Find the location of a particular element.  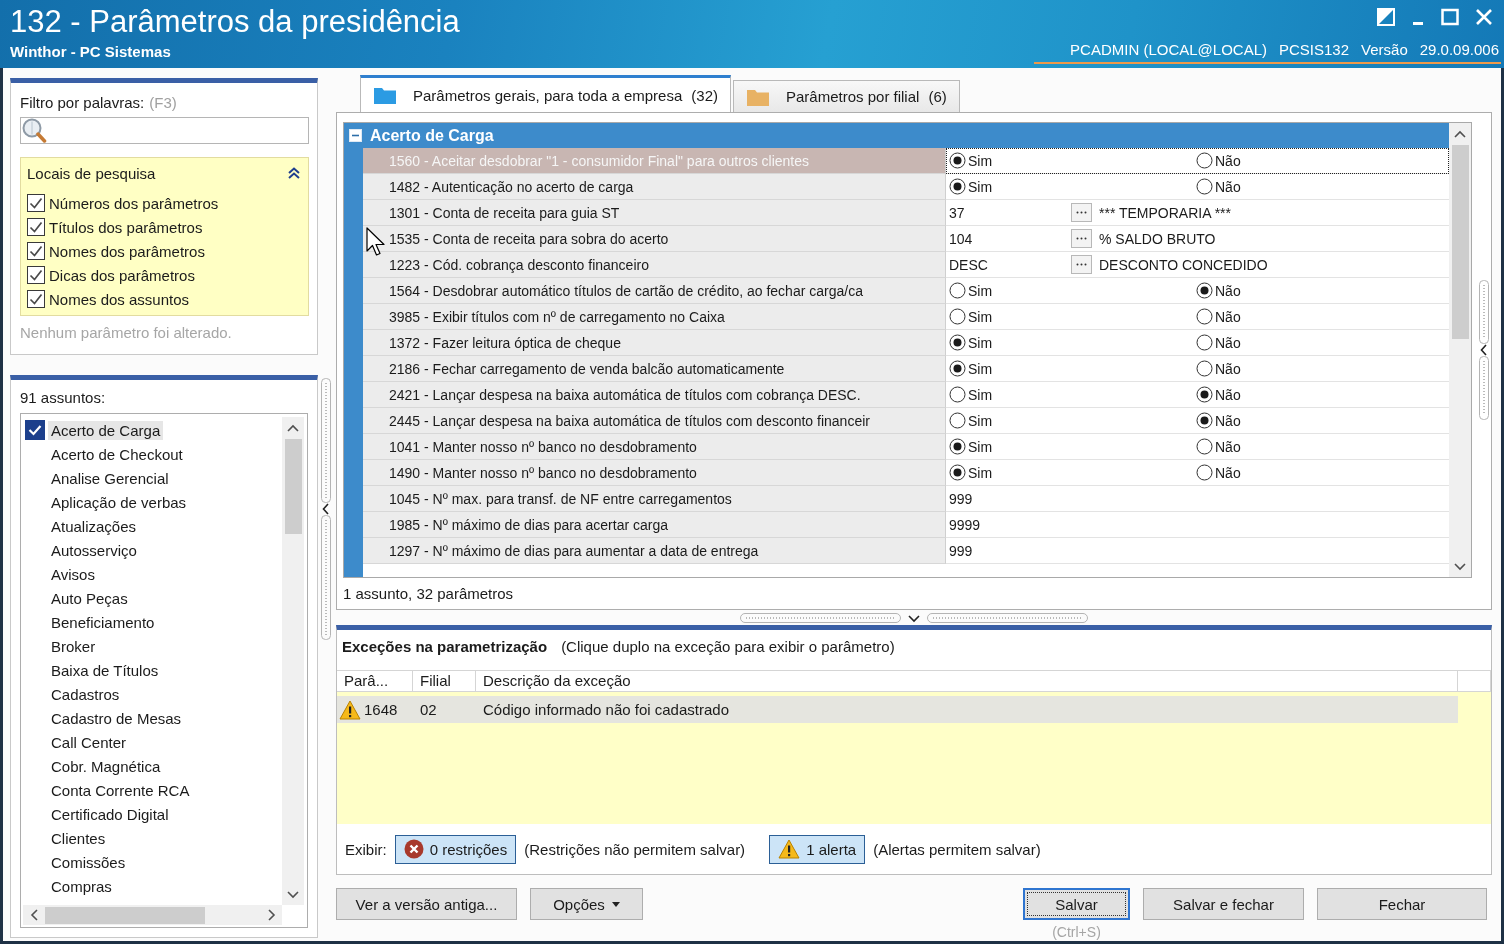

list-item: Acerto de Carga is located at coordinates (106, 430).